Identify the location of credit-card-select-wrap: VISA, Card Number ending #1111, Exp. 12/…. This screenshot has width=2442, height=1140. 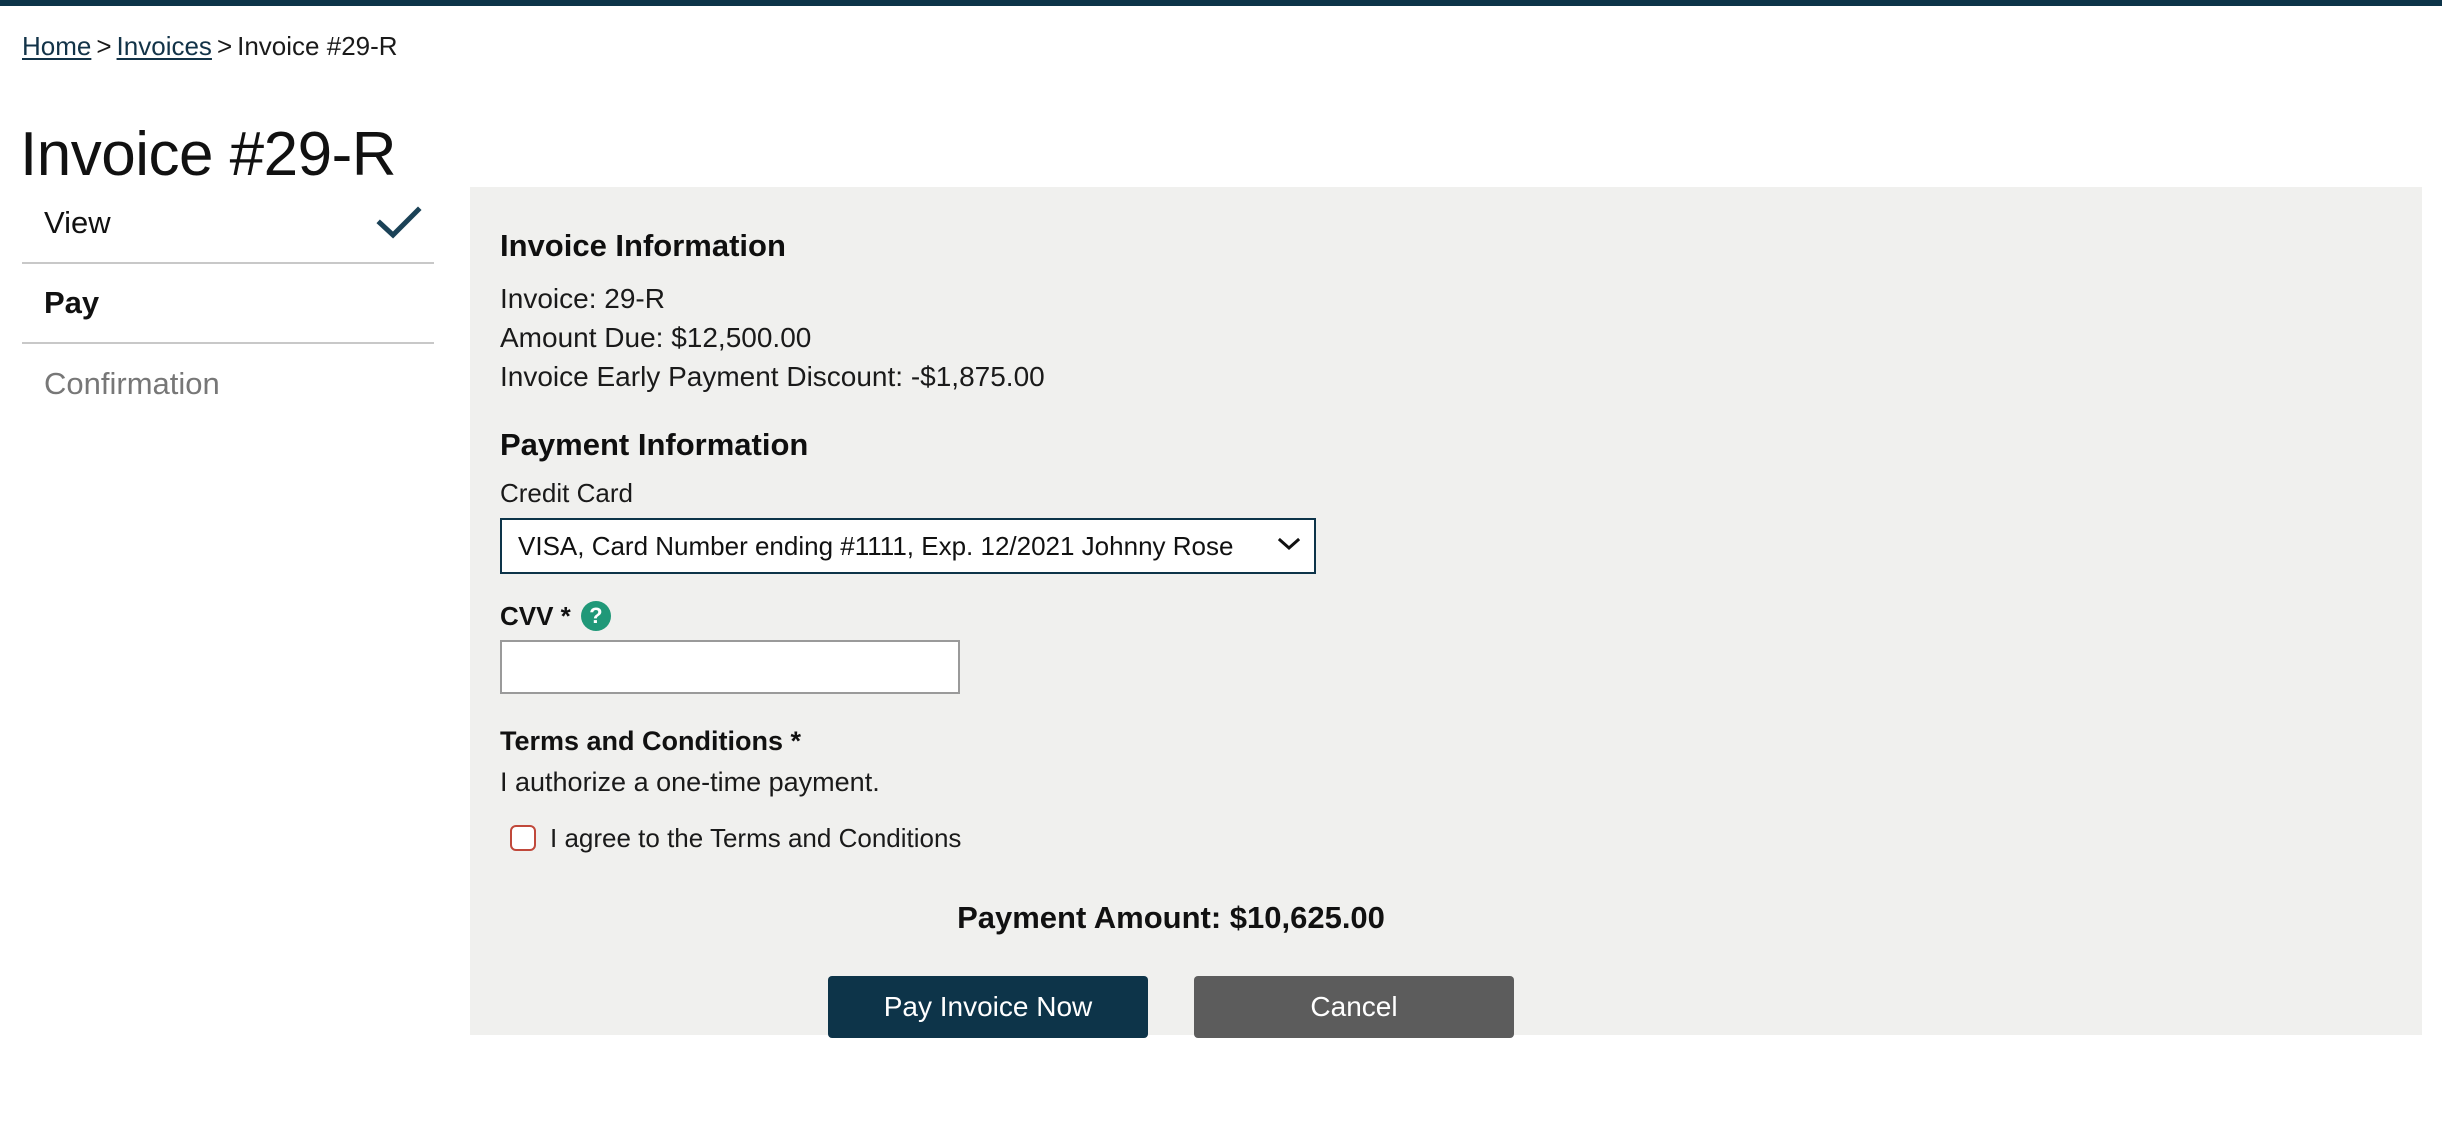
(908, 546).